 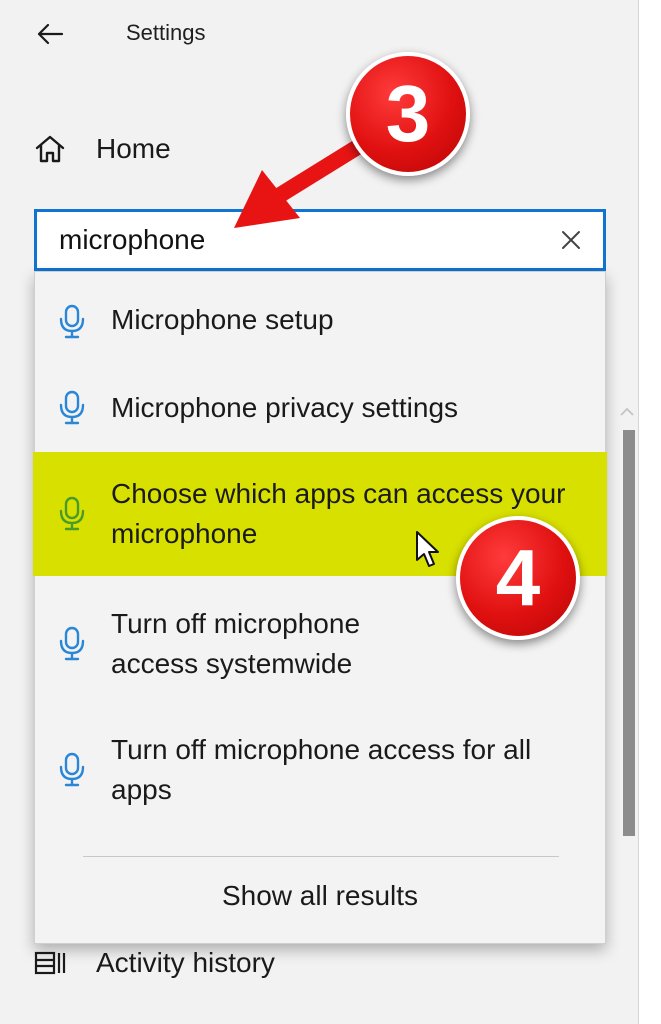 What do you see at coordinates (285, 407) in the screenshot?
I see `result-label: Microphone privacy settings` at bounding box center [285, 407].